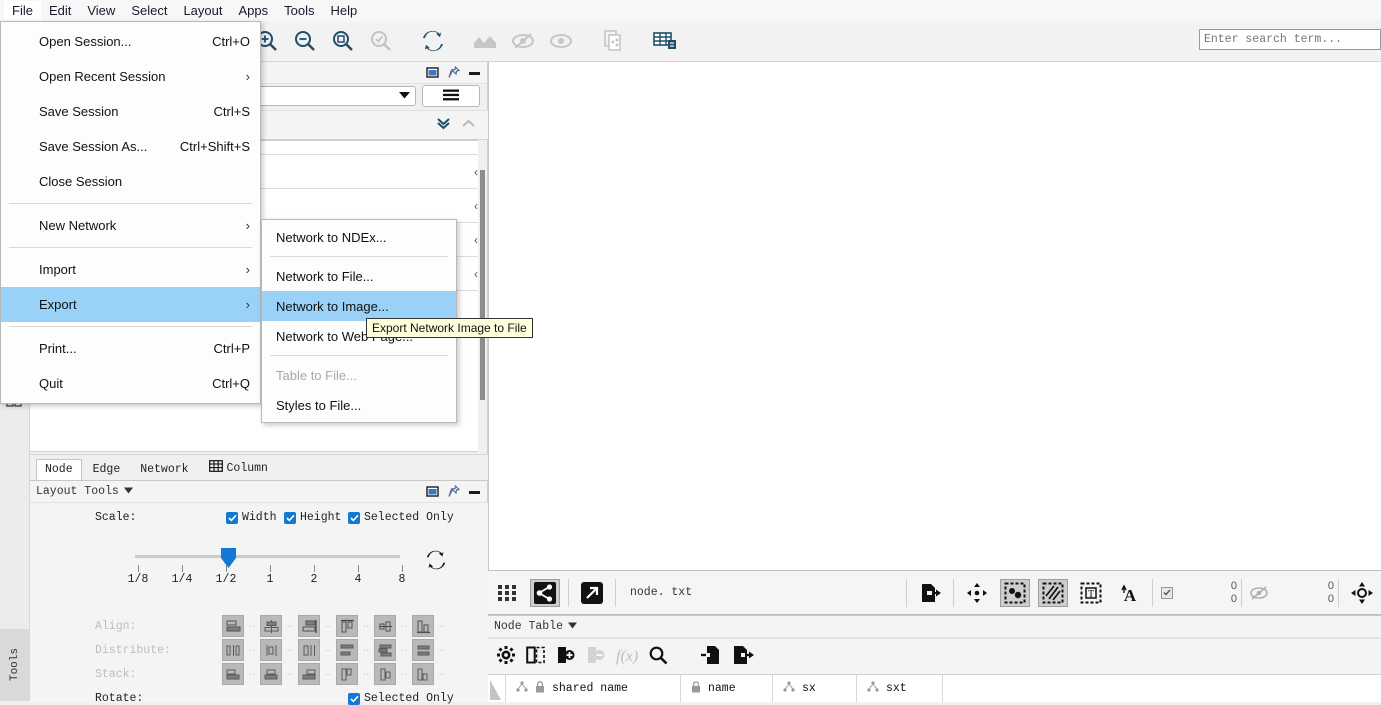  What do you see at coordinates (309, 650) in the screenshot?
I see `distribute-horizontal-right-button` at bounding box center [309, 650].